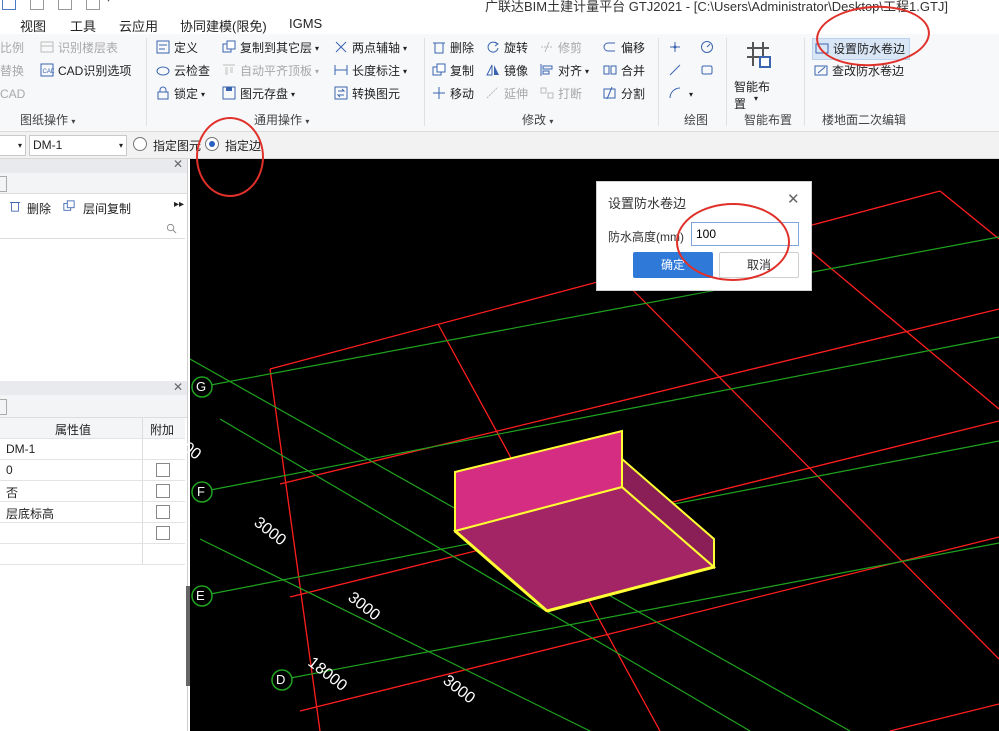  I want to click on split-label: 分割, so click(633, 94).